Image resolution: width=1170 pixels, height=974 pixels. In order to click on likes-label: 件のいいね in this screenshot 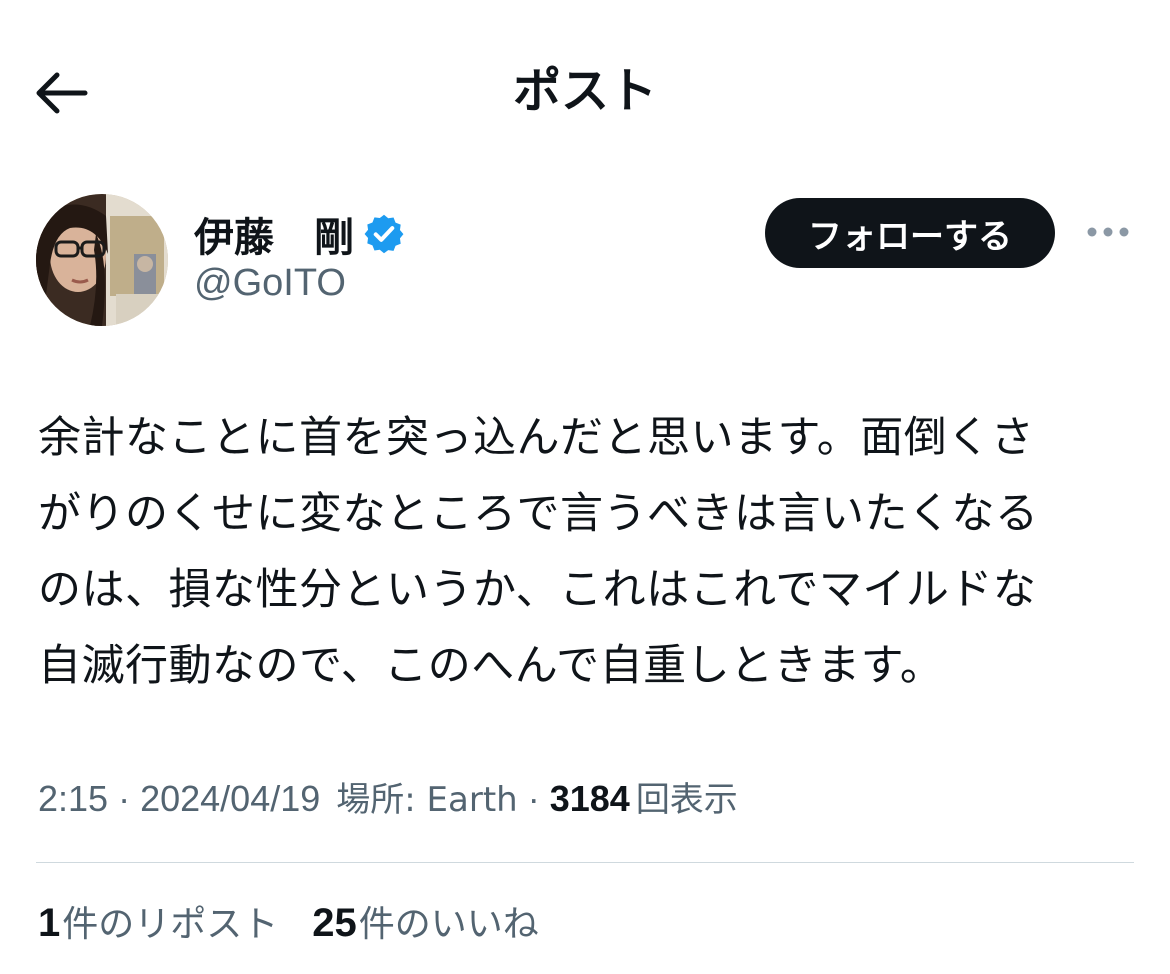, I will do `click(448, 924)`.